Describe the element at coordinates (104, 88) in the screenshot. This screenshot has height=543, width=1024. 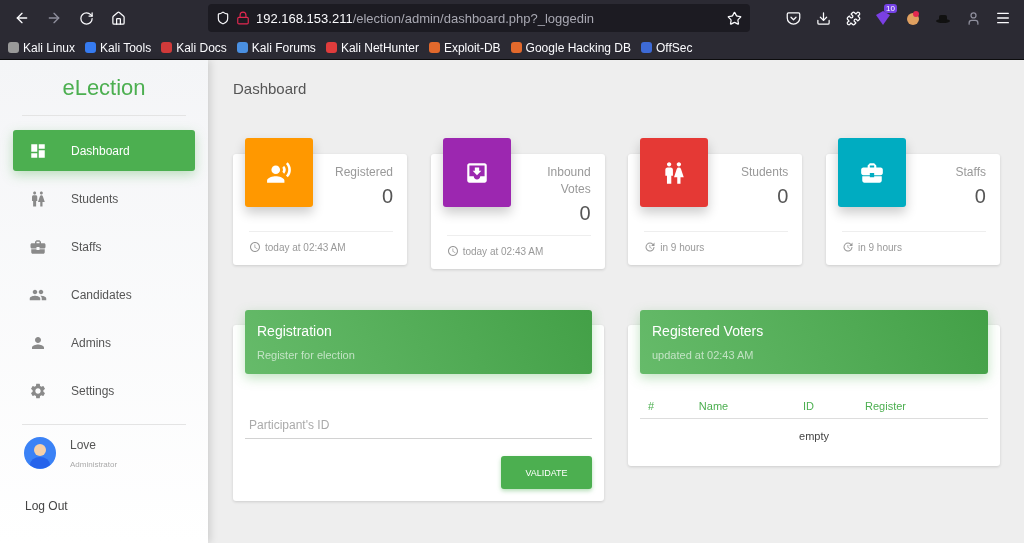
I see `brand-logo: eLection` at that location.